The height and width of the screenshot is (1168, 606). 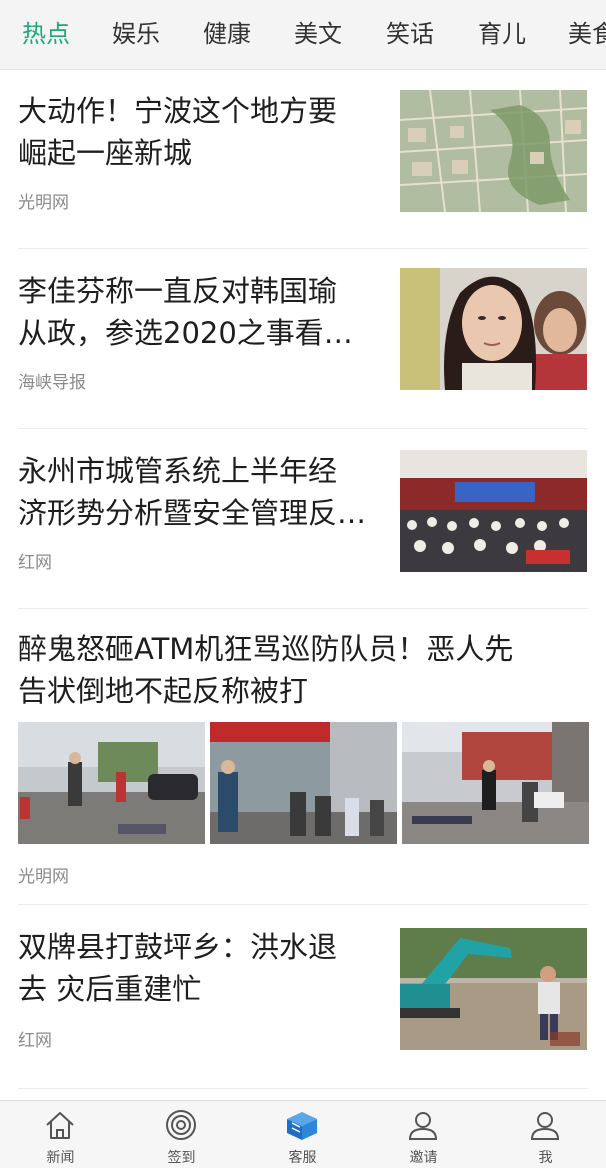 What do you see at coordinates (60, 1158) in the screenshot?
I see `nav-label: 新闻` at bounding box center [60, 1158].